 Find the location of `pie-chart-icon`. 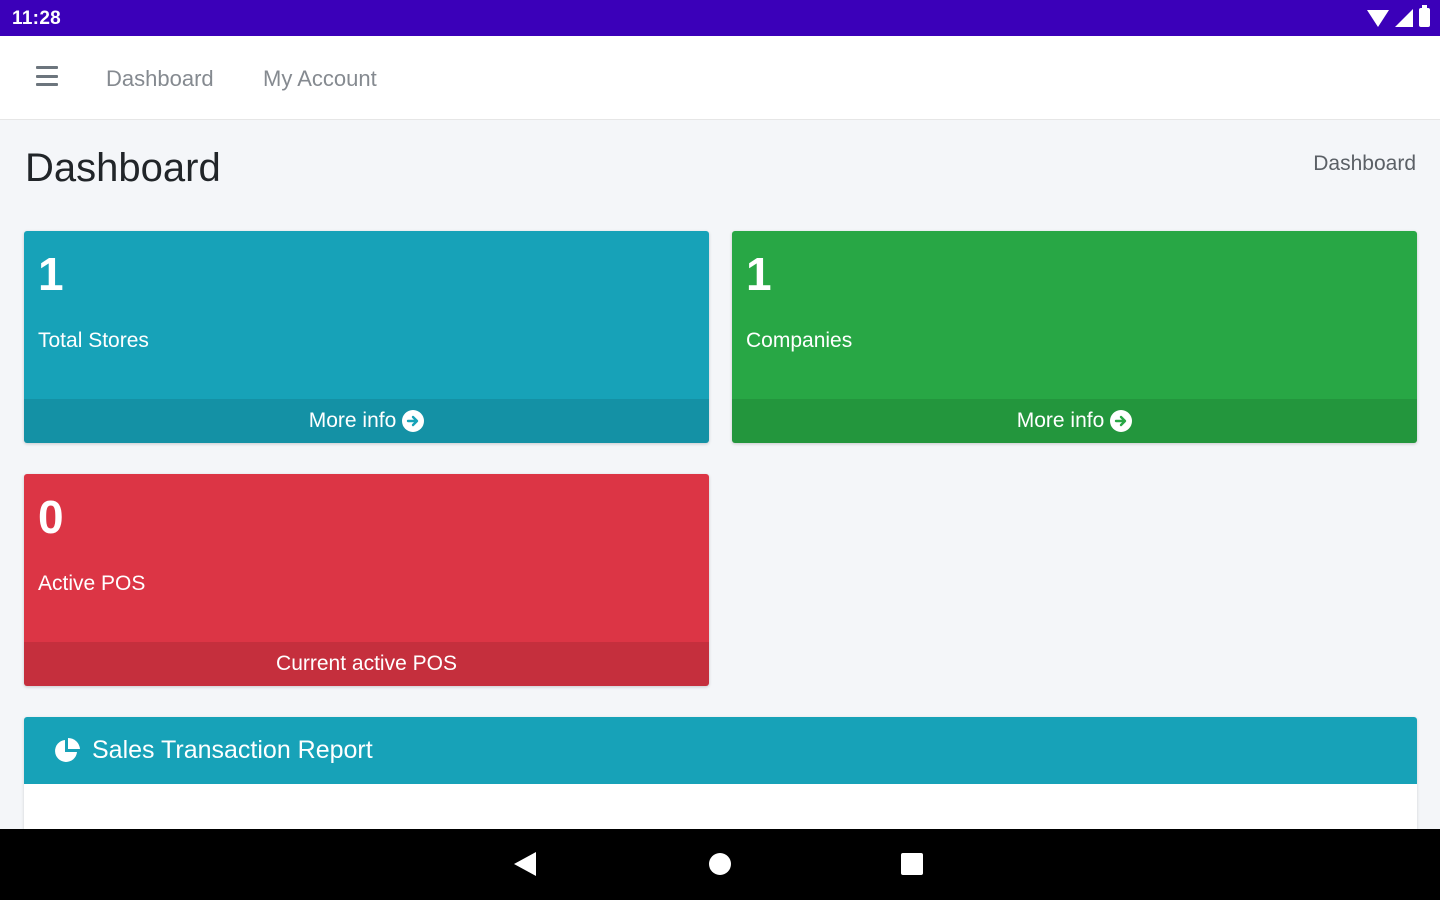

pie-chart-icon is located at coordinates (67, 751).